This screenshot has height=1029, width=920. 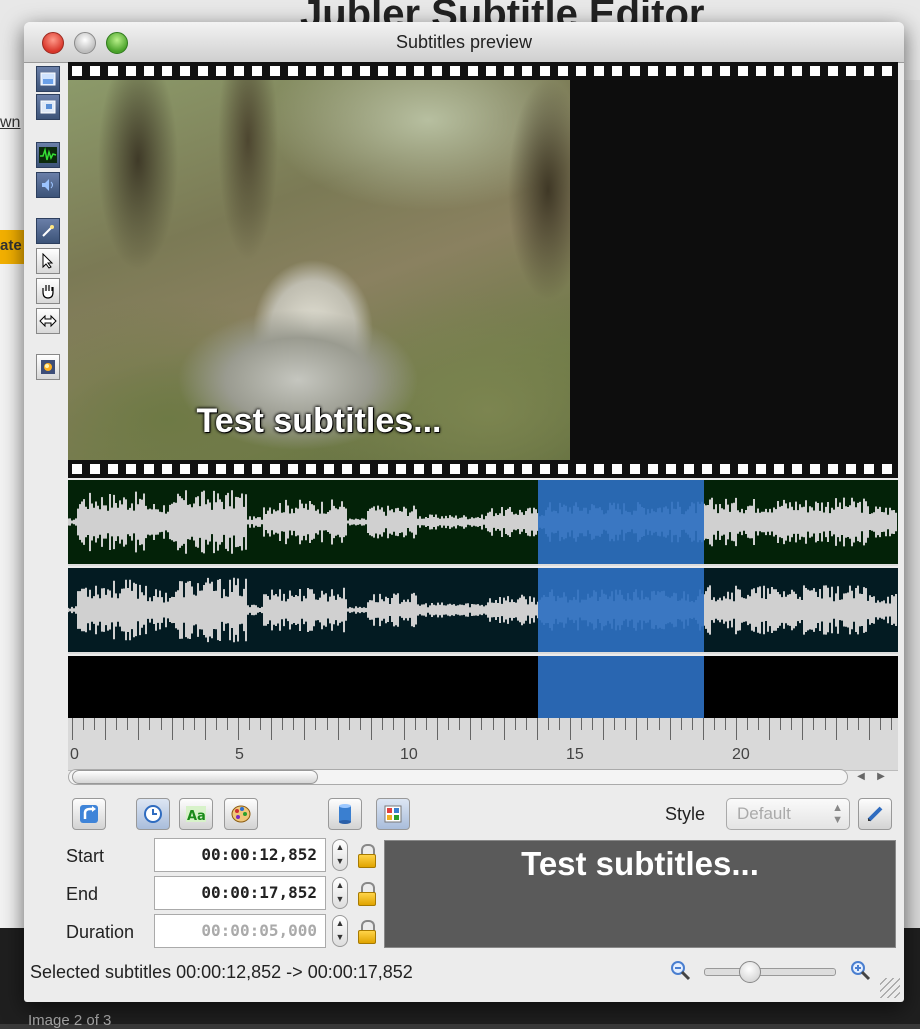 I want to click on subtitle-track, so click(x=483, y=687).